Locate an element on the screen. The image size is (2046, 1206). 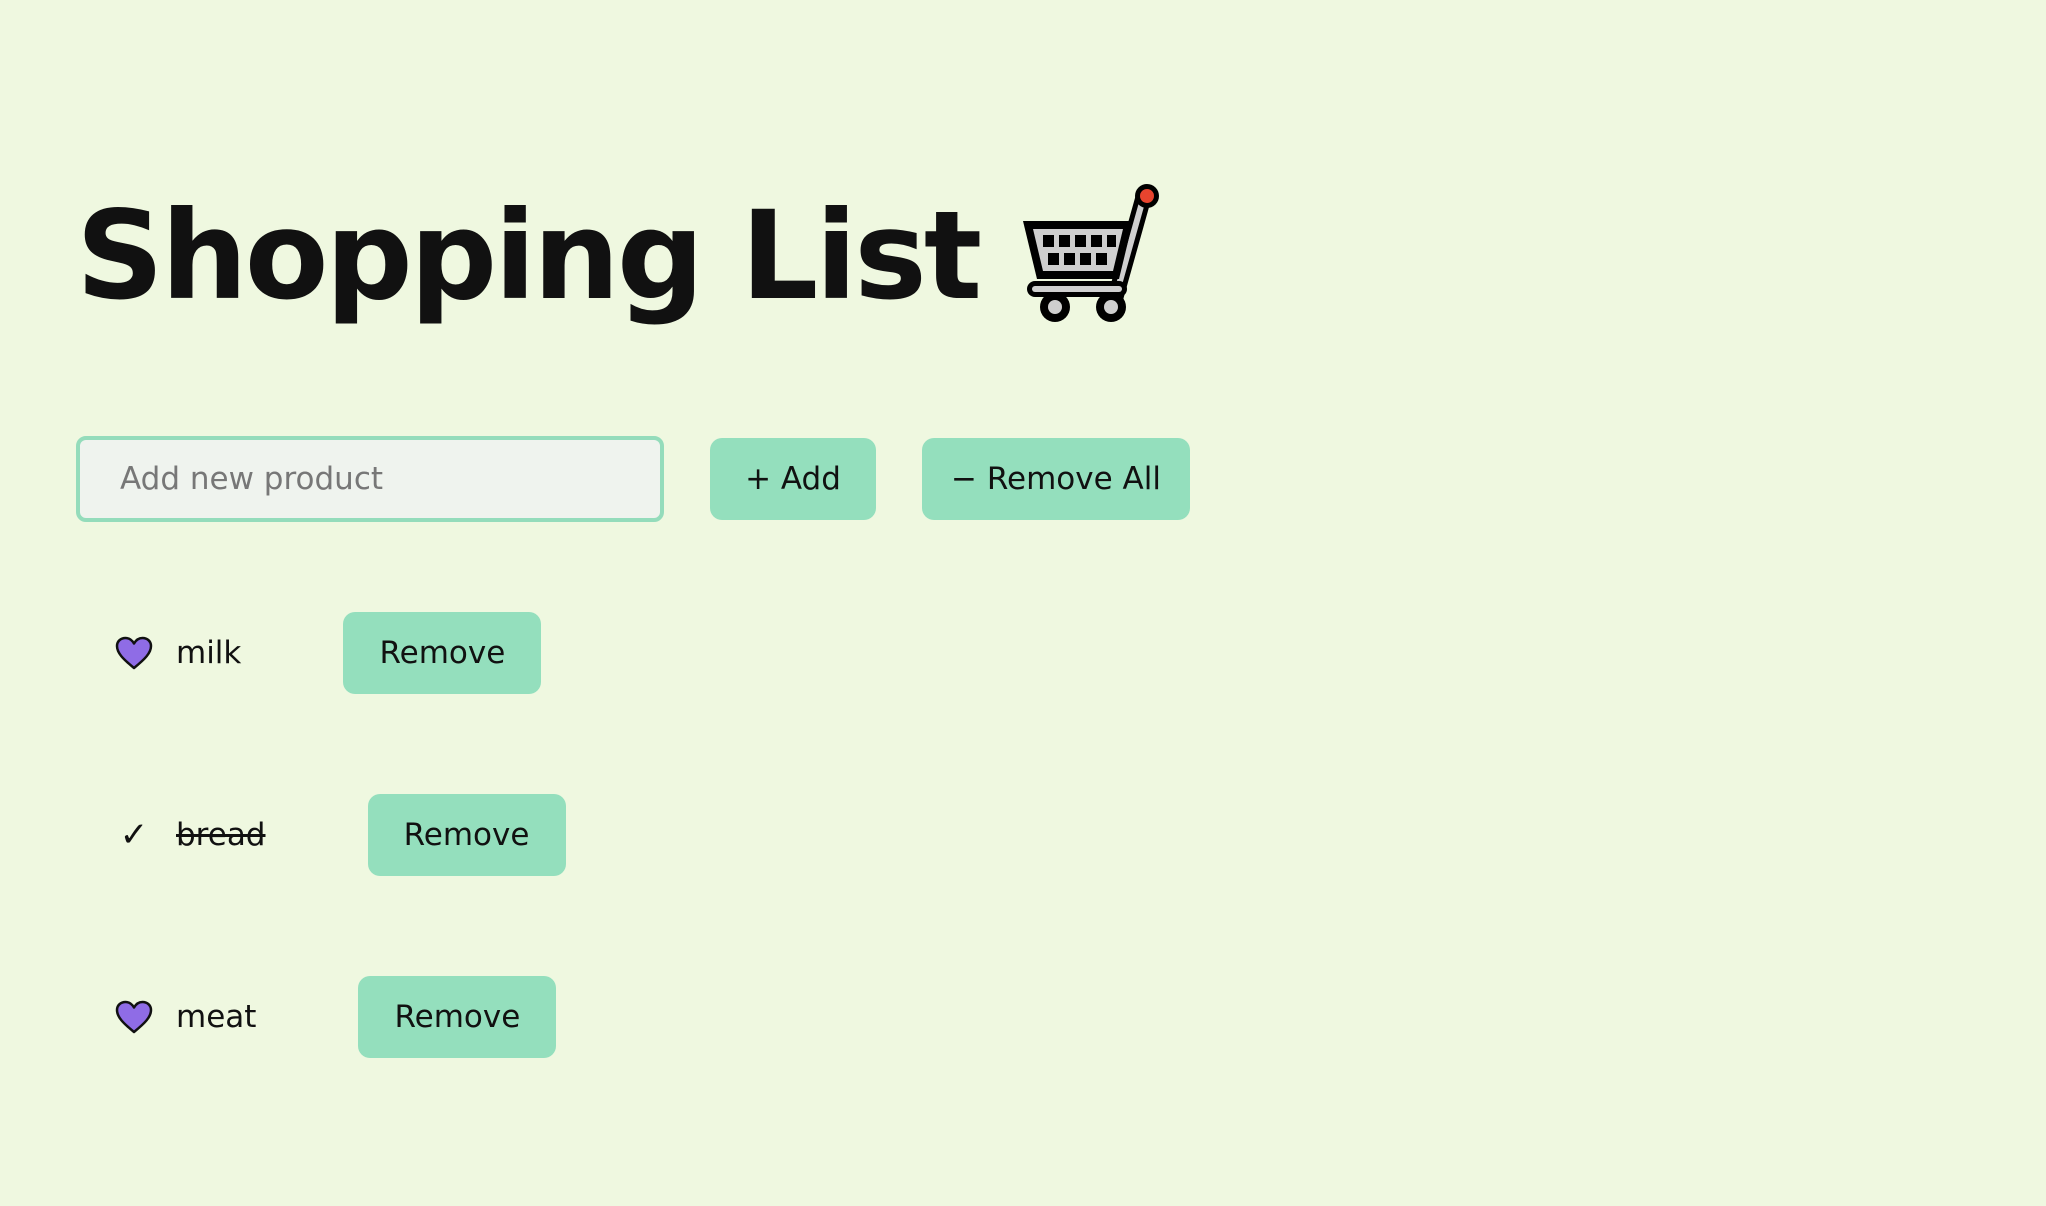
shopping-cart-icon is located at coordinates (1092, 256).